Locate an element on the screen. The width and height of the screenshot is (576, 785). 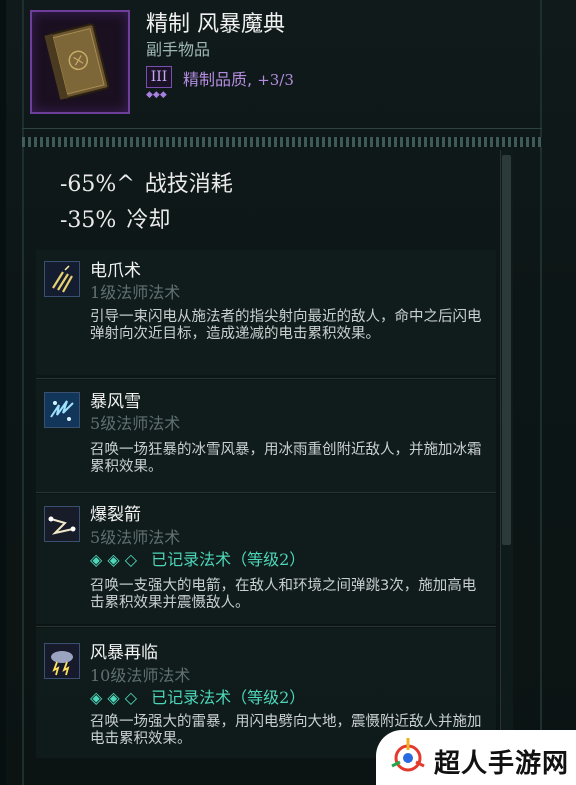
scrollbar-thumb is located at coordinates (506, 350).